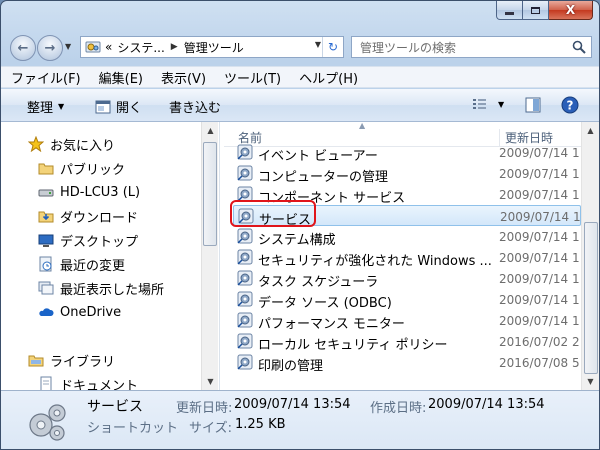  I want to click on navigation-scroll-thumb, so click(210, 194).